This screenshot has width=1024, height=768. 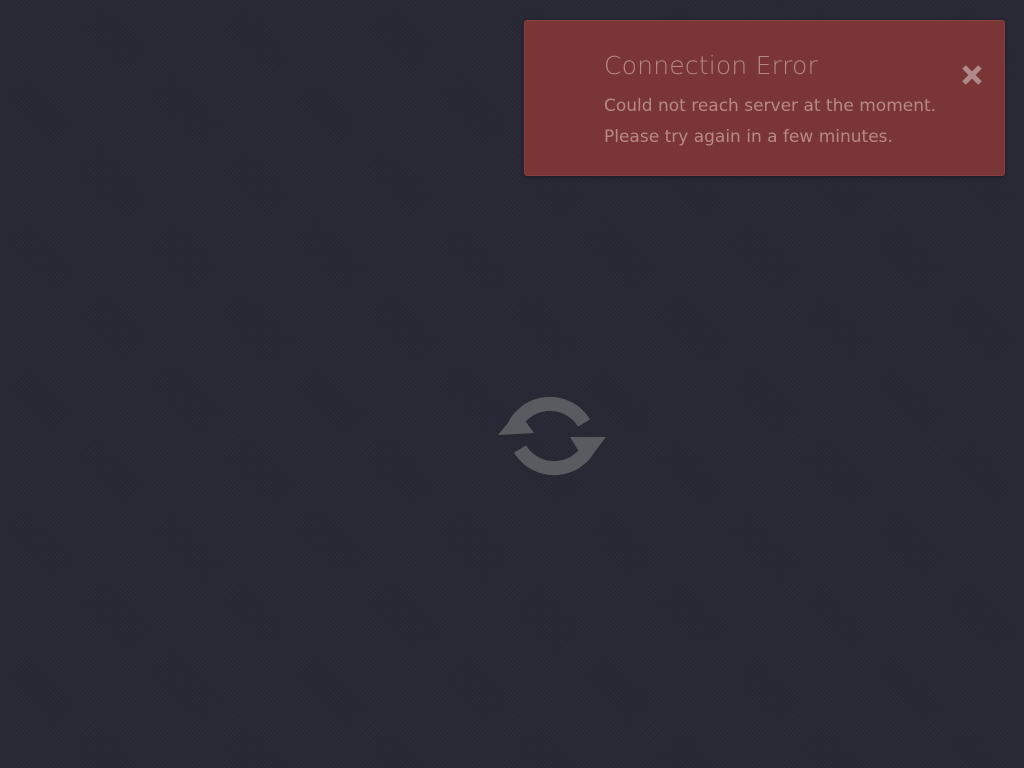 What do you see at coordinates (770, 106) in the screenshot?
I see `notification-message-line: Could not reach server at the moment.` at bounding box center [770, 106].